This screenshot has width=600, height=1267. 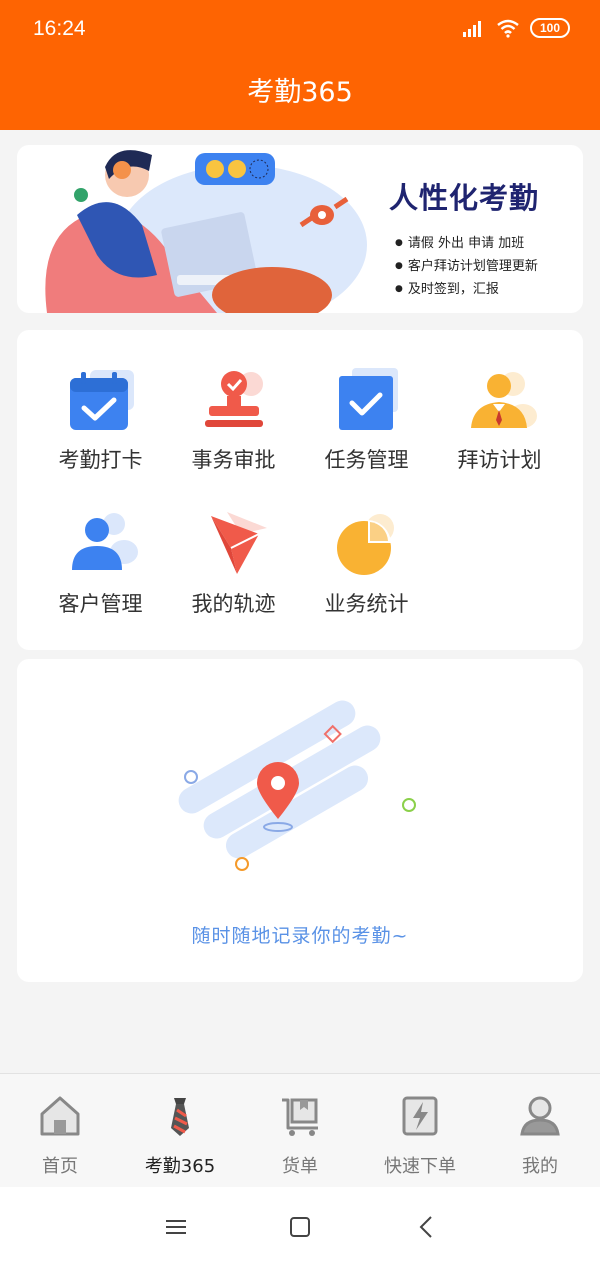 I want to click on banner-illustration, so click(x=206, y=231).